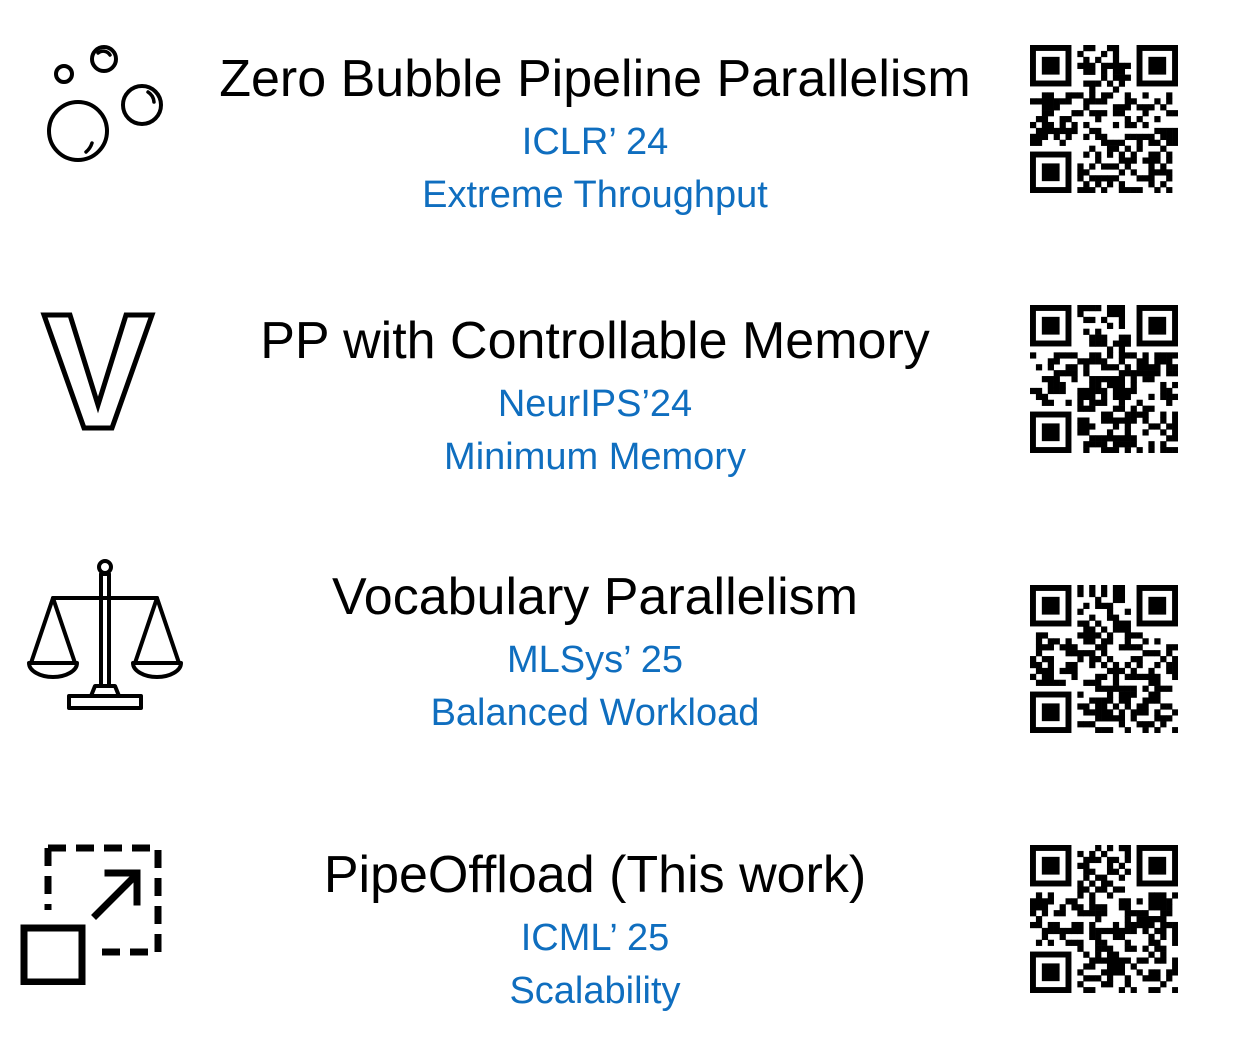 Image resolution: width=1238 pixels, height=1052 pixels. Describe the element at coordinates (595, 341) in the screenshot. I see `paper-title: PP with Controllable Memory` at that location.